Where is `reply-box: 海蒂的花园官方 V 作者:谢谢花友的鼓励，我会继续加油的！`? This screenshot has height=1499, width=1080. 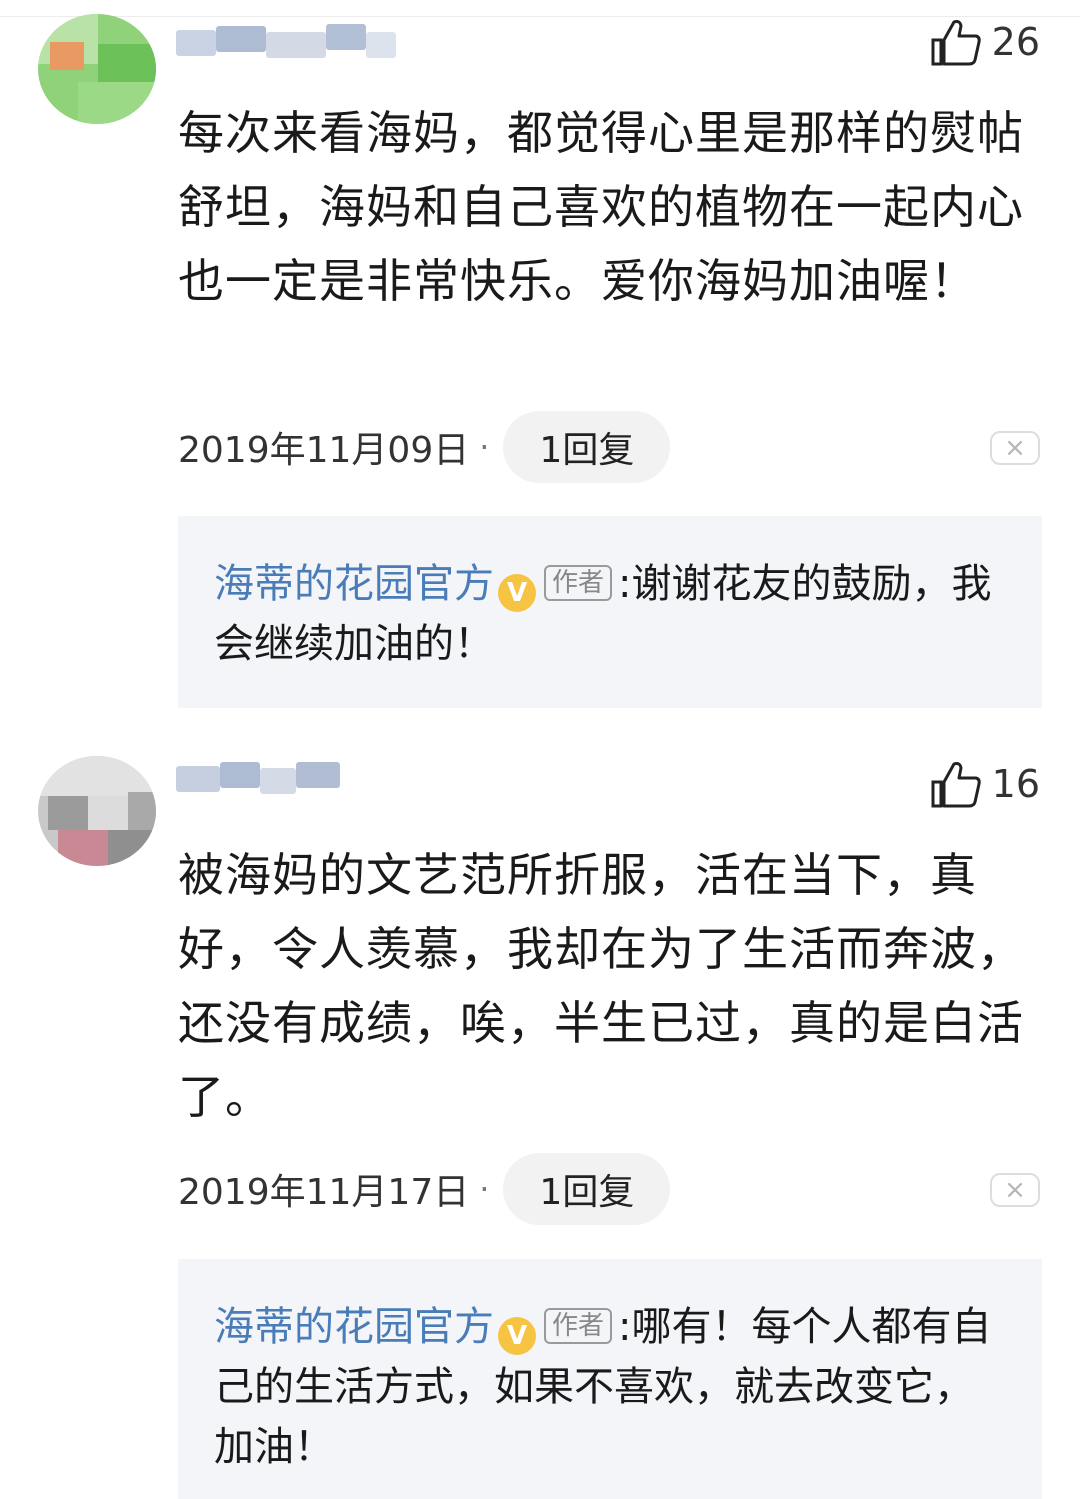 reply-box: 海蒂的花园官方 V 作者:谢谢花友的鼓励，我会继续加油的！ is located at coordinates (610, 612).